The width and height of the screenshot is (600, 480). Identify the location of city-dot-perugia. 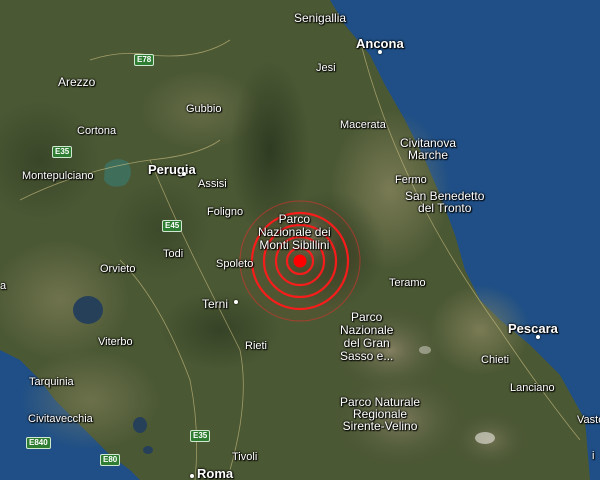
(184, 174).